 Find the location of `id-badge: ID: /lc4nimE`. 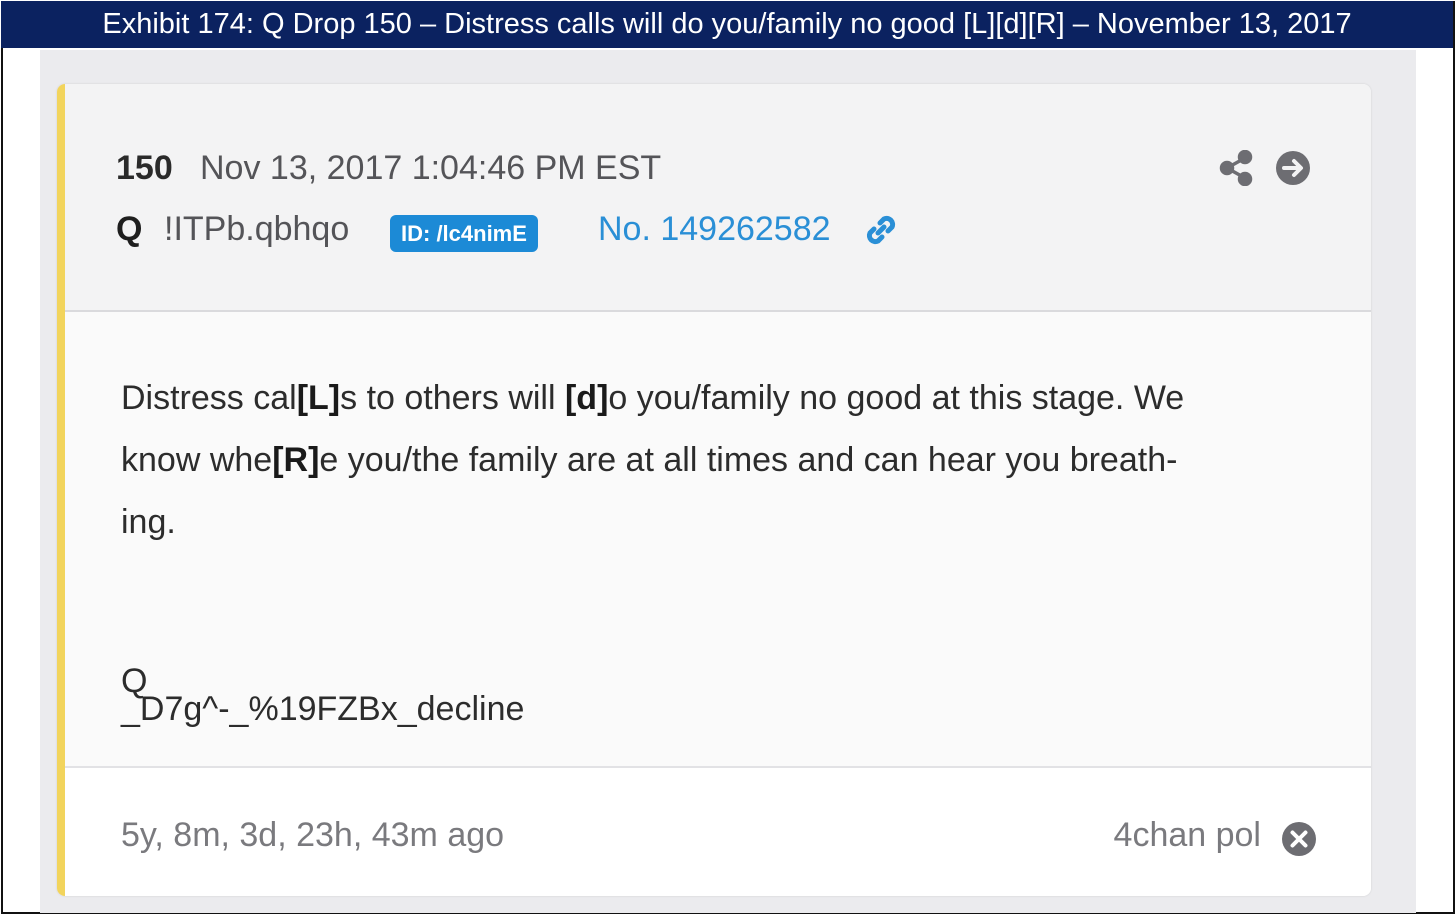

id-badge: ID: /lc4nimE is located at coordinates (464, 233).